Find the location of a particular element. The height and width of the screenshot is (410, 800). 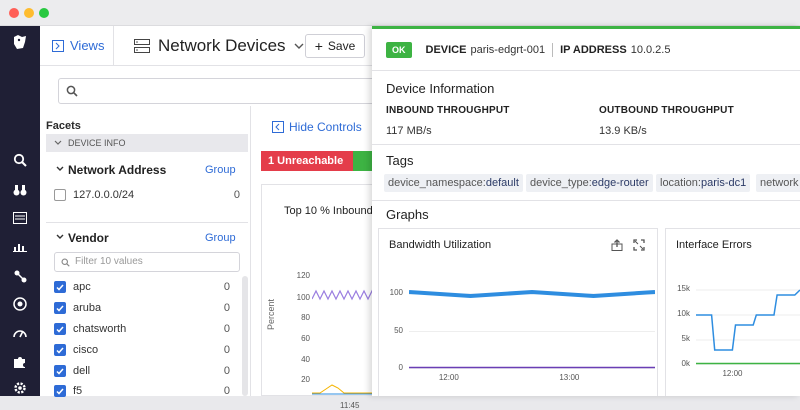

share-icon is located at coordinates (617, 245).